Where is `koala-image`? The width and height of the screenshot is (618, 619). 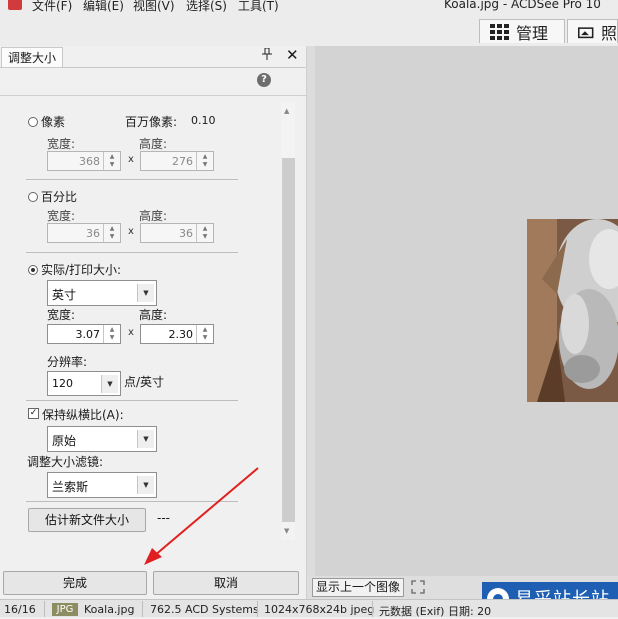
koala-image is located at coordinates (572, 310).